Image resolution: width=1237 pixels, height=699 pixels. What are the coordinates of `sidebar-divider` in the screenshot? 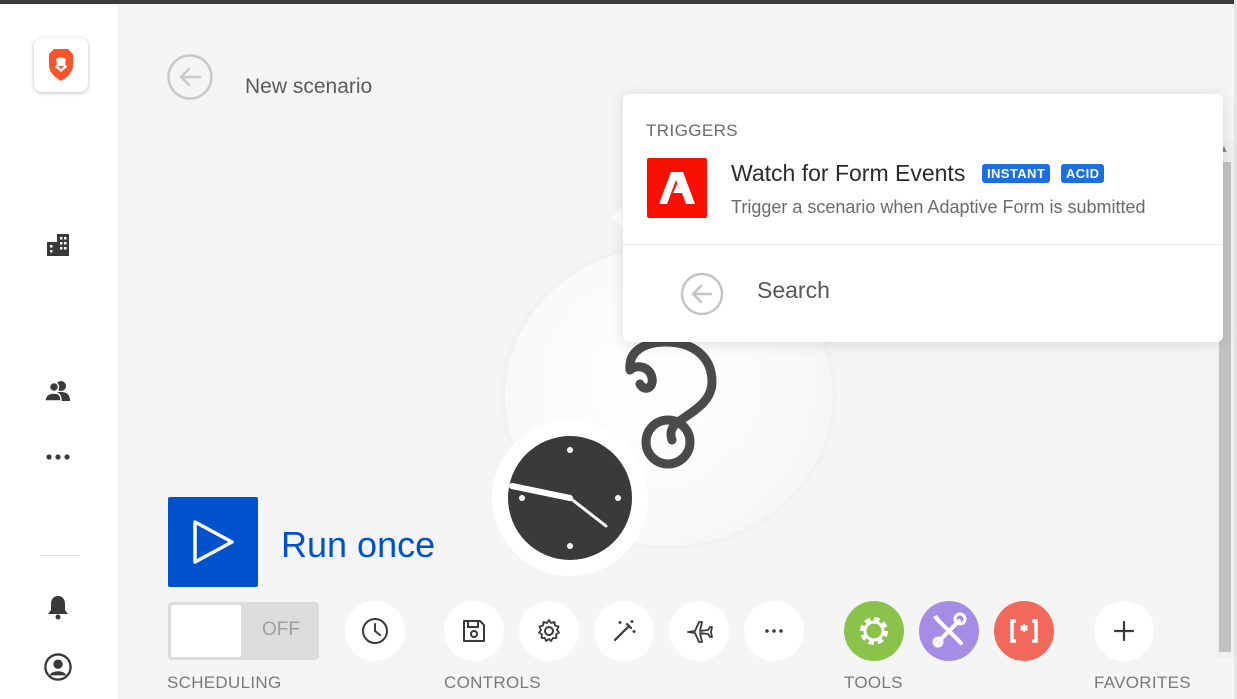 It's located at (60, 555).